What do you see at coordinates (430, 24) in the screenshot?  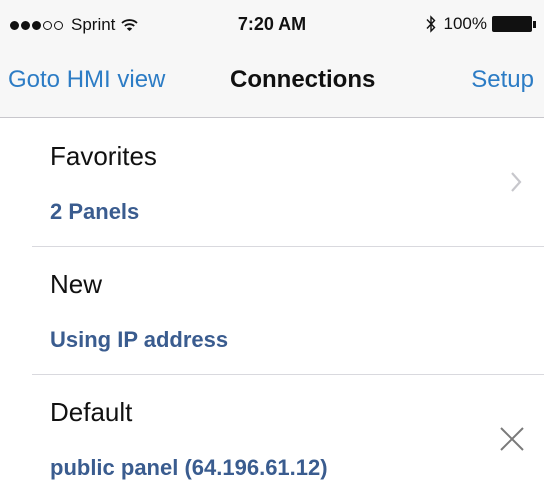 I see `bluetooth-icon` at bounding box center [430, 24].